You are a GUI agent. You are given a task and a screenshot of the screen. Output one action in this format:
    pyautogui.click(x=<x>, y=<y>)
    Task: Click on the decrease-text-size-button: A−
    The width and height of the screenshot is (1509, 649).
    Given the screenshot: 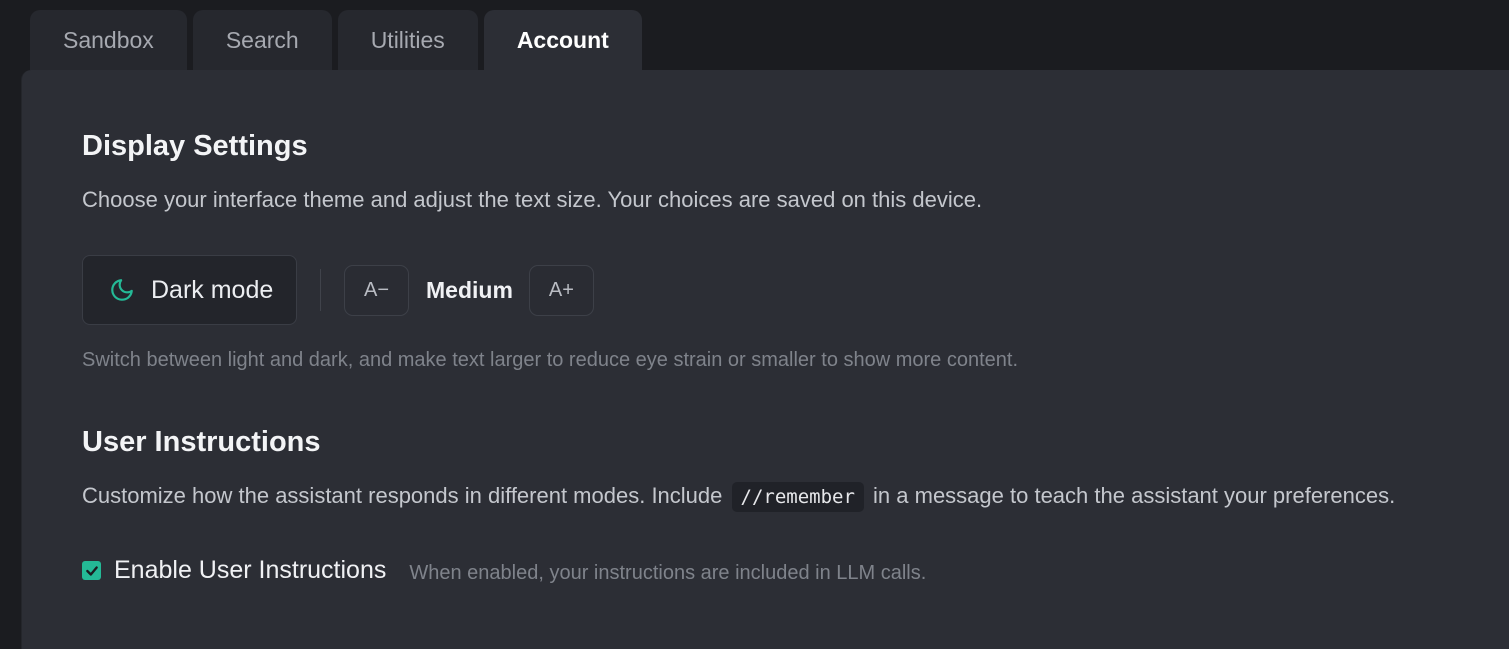 What is the action you would take?
    pyautogui.click(x=376, y=290)
    